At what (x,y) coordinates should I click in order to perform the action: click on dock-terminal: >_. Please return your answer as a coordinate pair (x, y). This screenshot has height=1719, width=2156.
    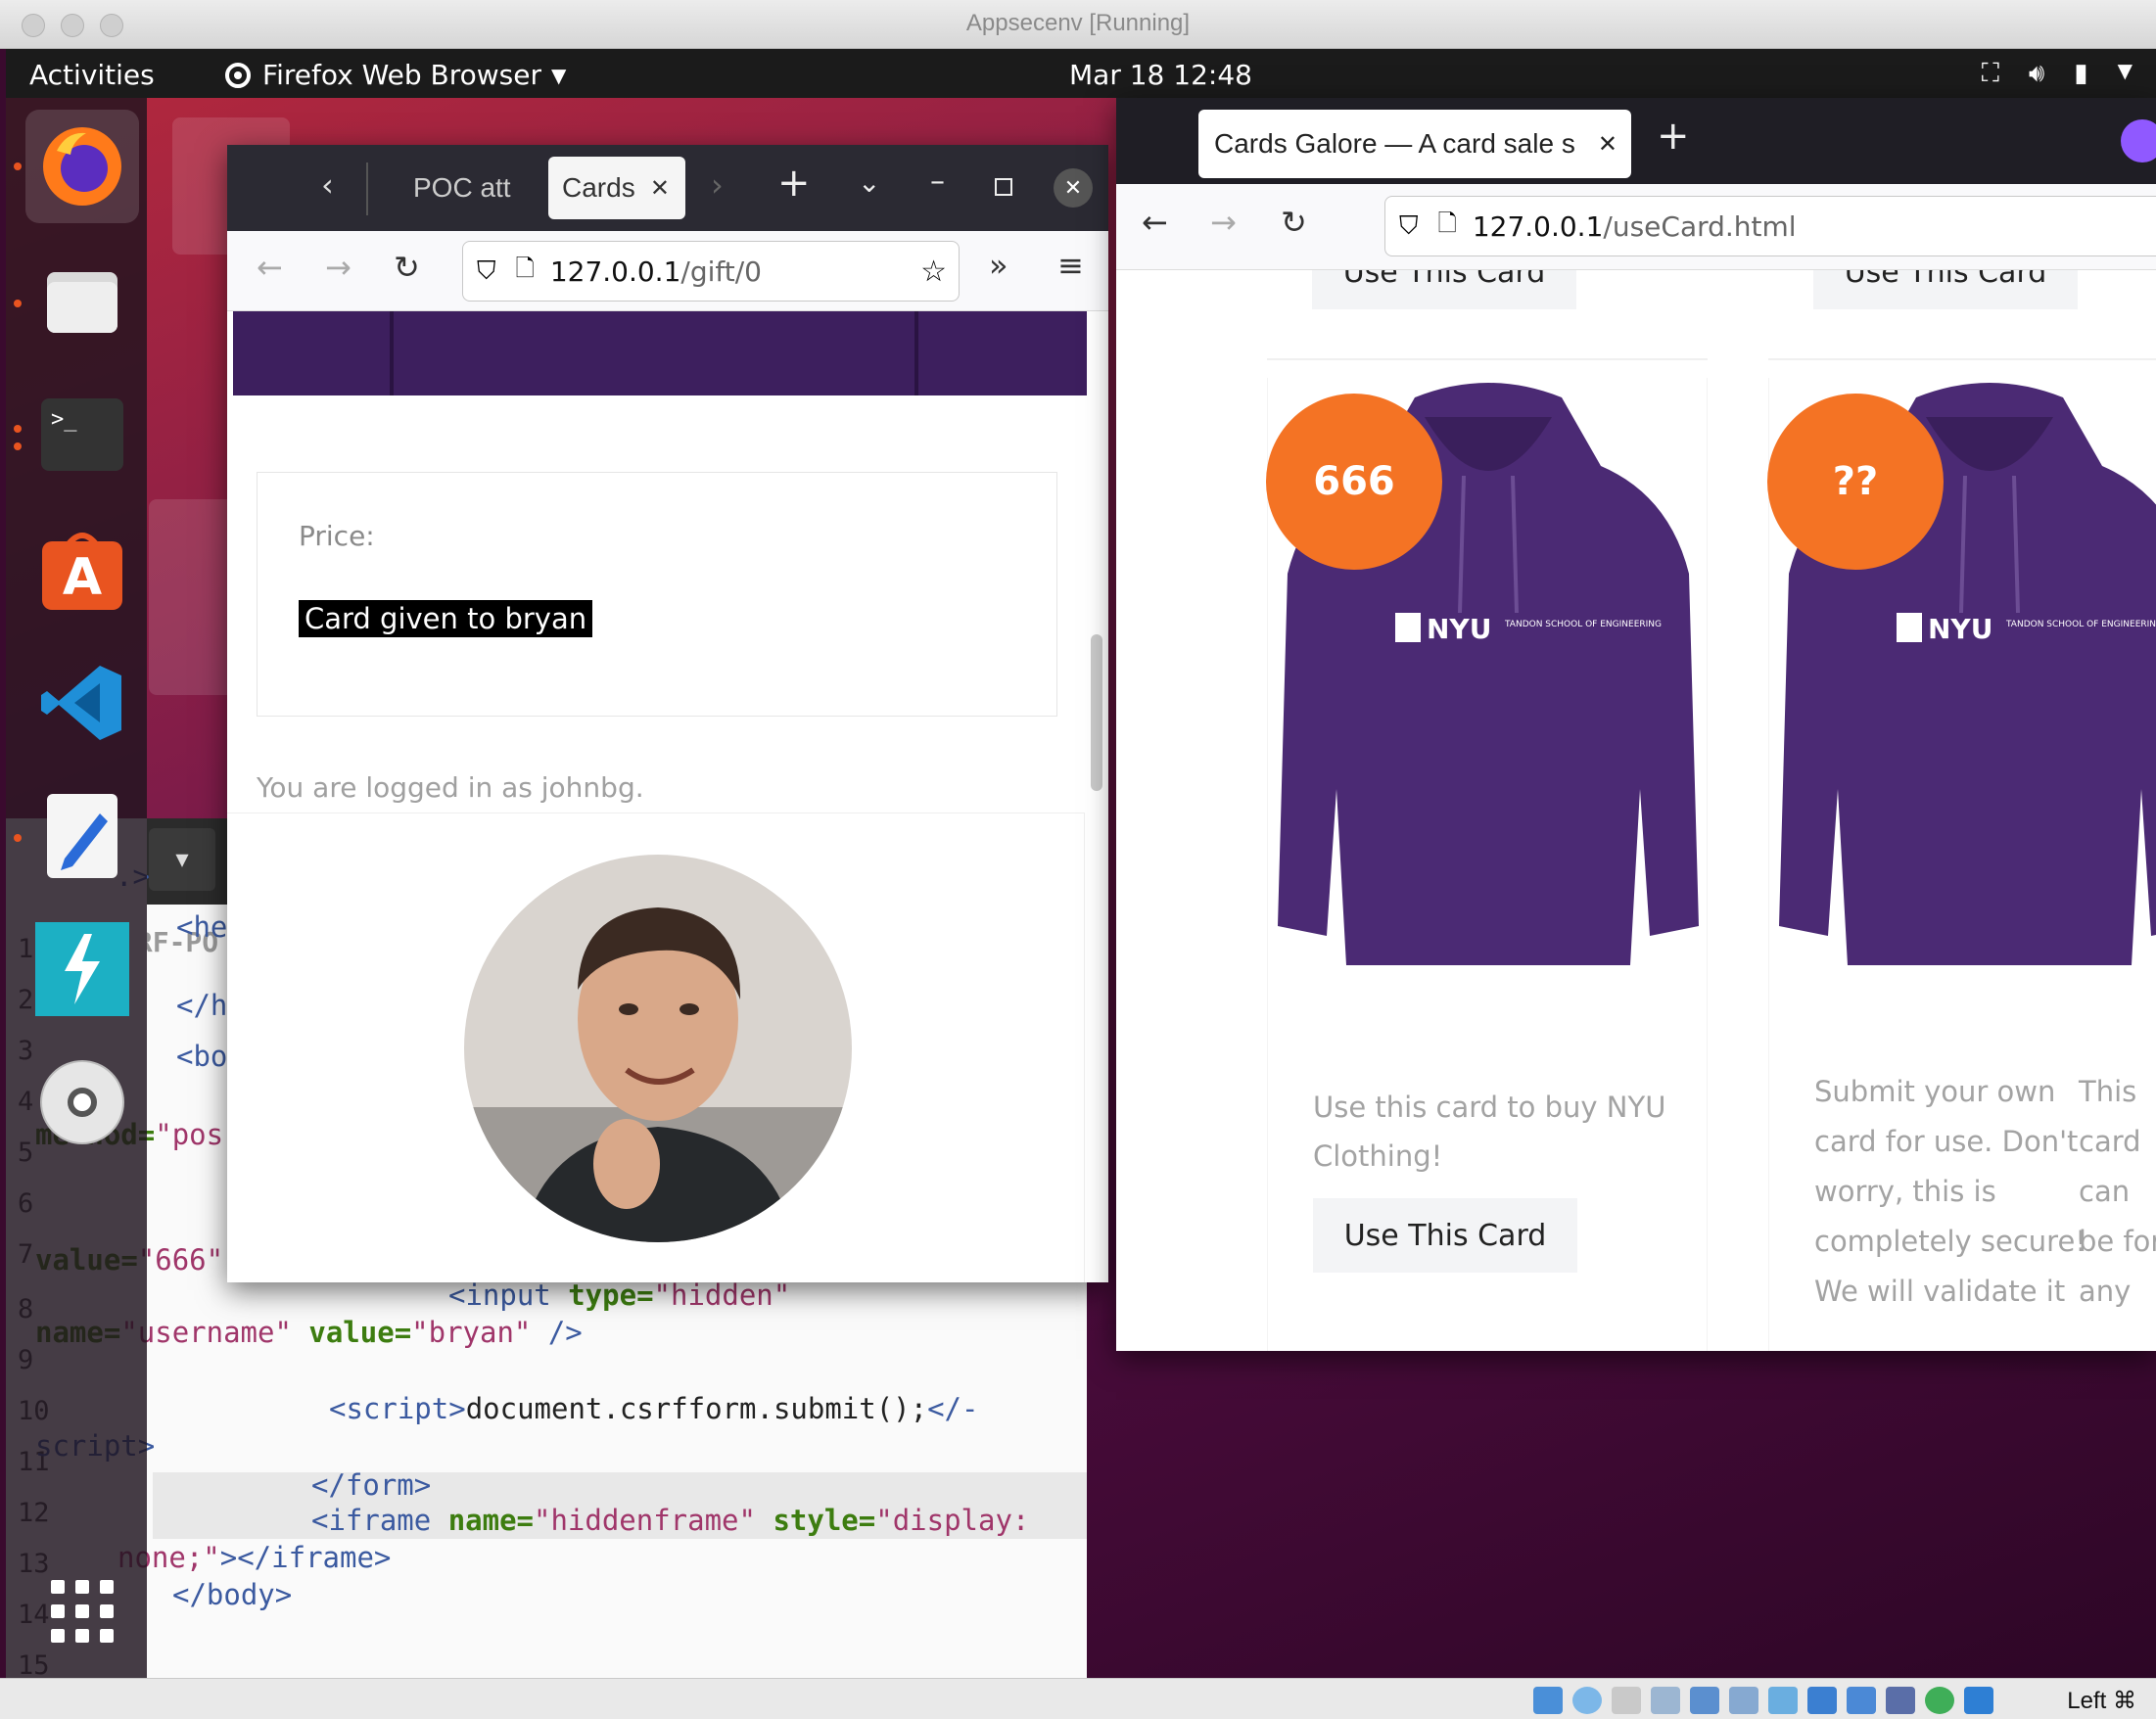
    Looking at the image, I should click on (82, 435).